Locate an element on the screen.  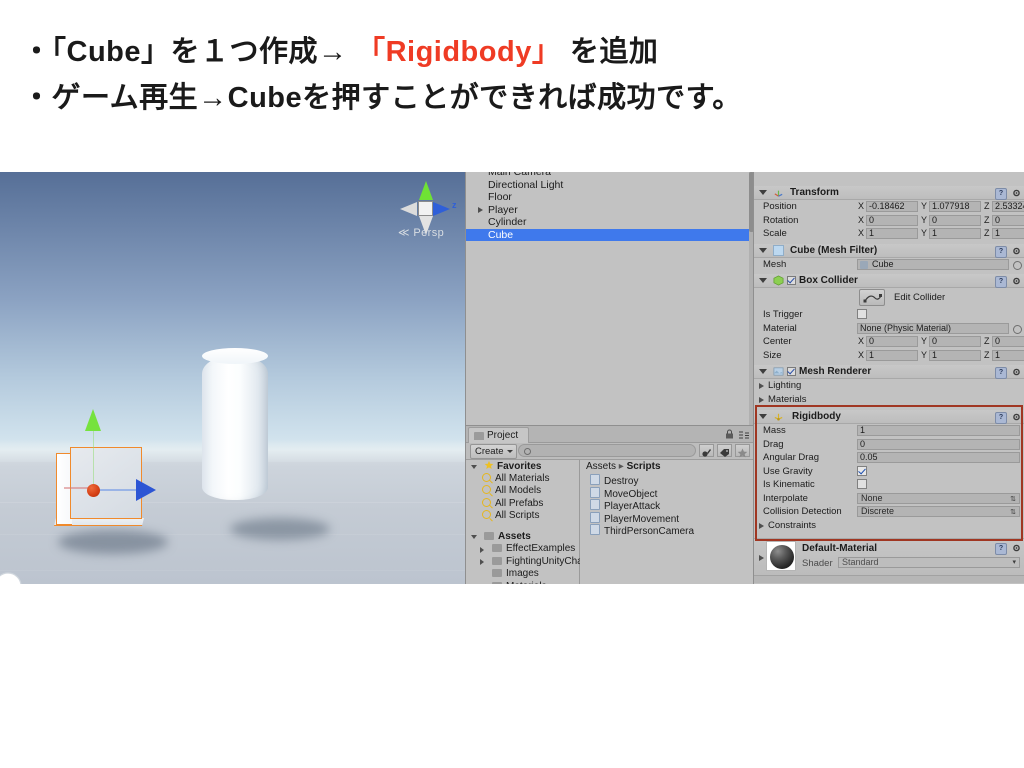
material-section: Default-Material Shader Standard ▾ ? is located at coordinates (889, 556).